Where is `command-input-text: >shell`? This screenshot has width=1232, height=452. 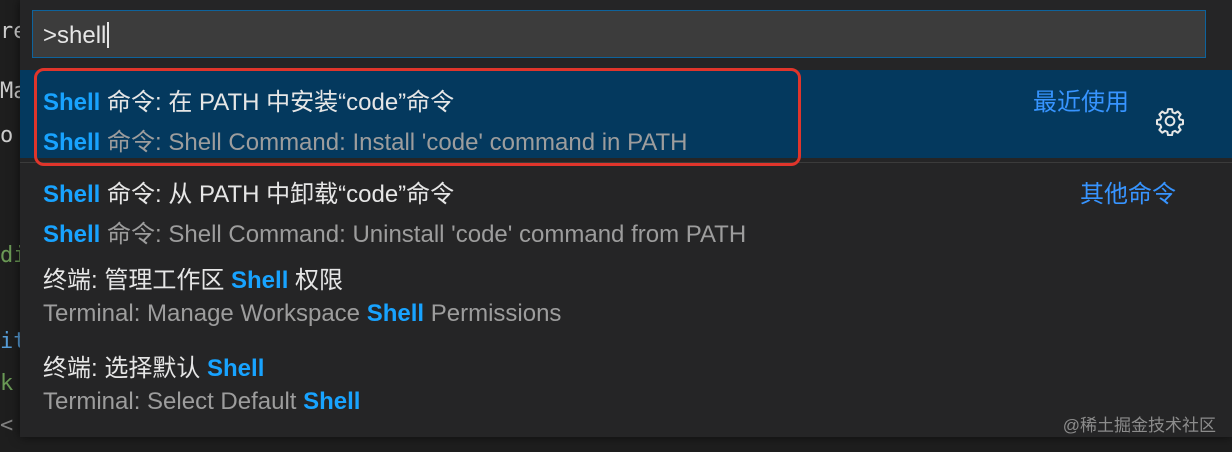
command-input-text: >shell is located at coordinates (76, 36).